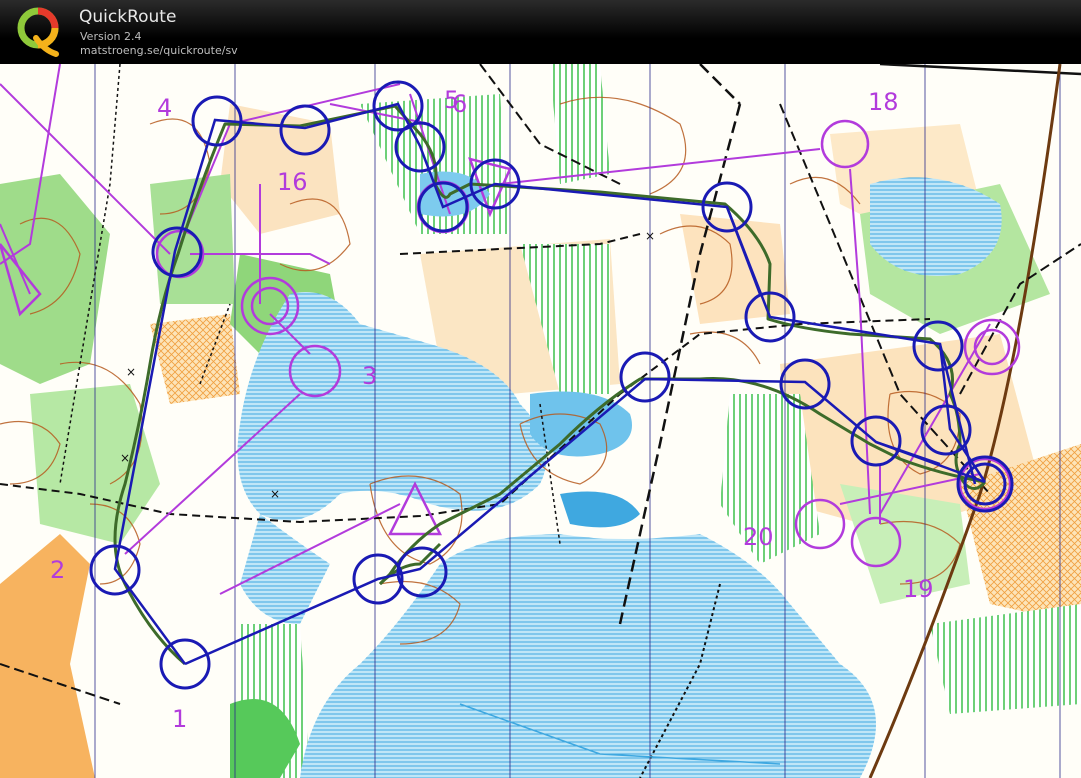 This screenshot has height=778, width=1081. What do you see at coordinates (758, 537) in the screenshot?
I see `control-number-20: 20` at bounding box center [758, 537].